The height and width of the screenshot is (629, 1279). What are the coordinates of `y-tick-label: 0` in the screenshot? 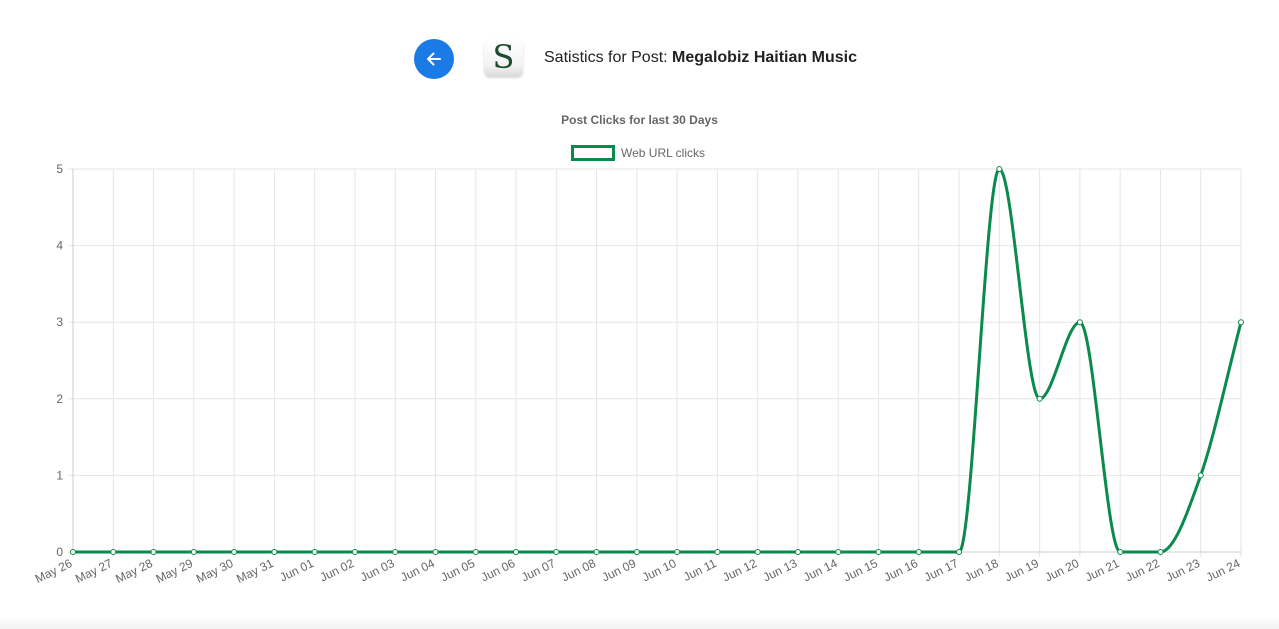 It's located at (59, 552).